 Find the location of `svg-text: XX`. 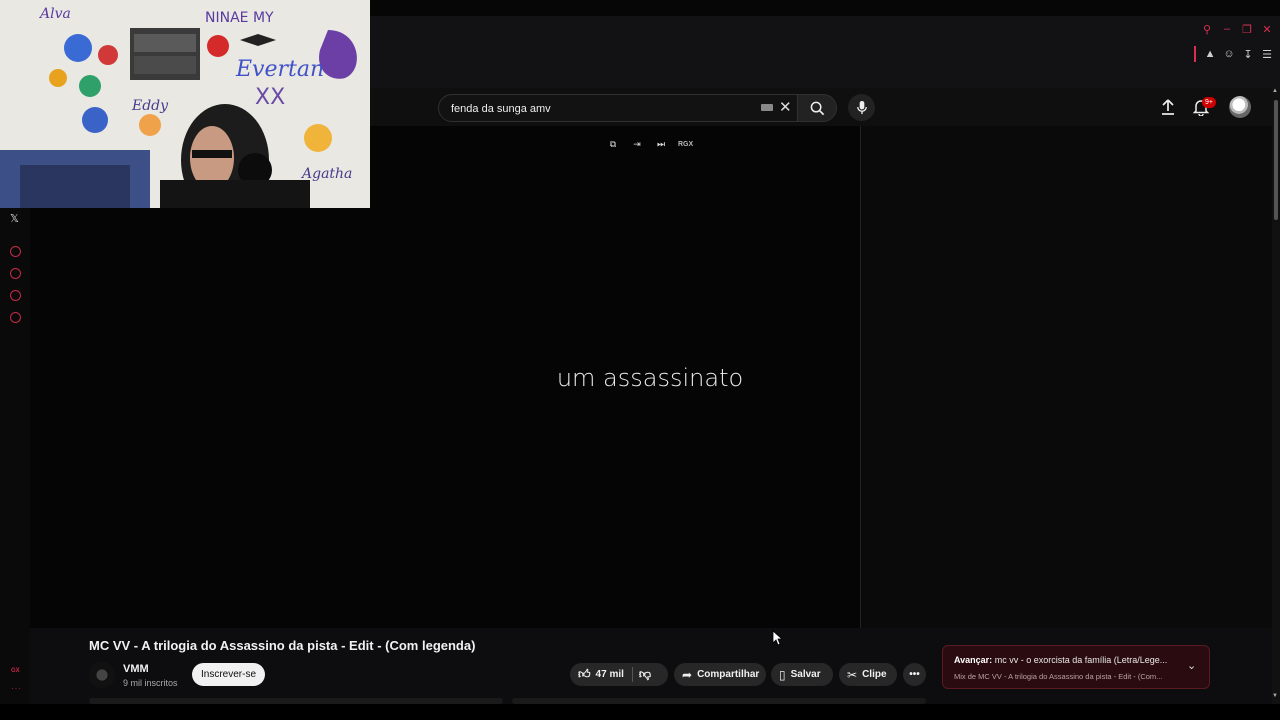

svg-text: XX is located at coordinates (270, 97).